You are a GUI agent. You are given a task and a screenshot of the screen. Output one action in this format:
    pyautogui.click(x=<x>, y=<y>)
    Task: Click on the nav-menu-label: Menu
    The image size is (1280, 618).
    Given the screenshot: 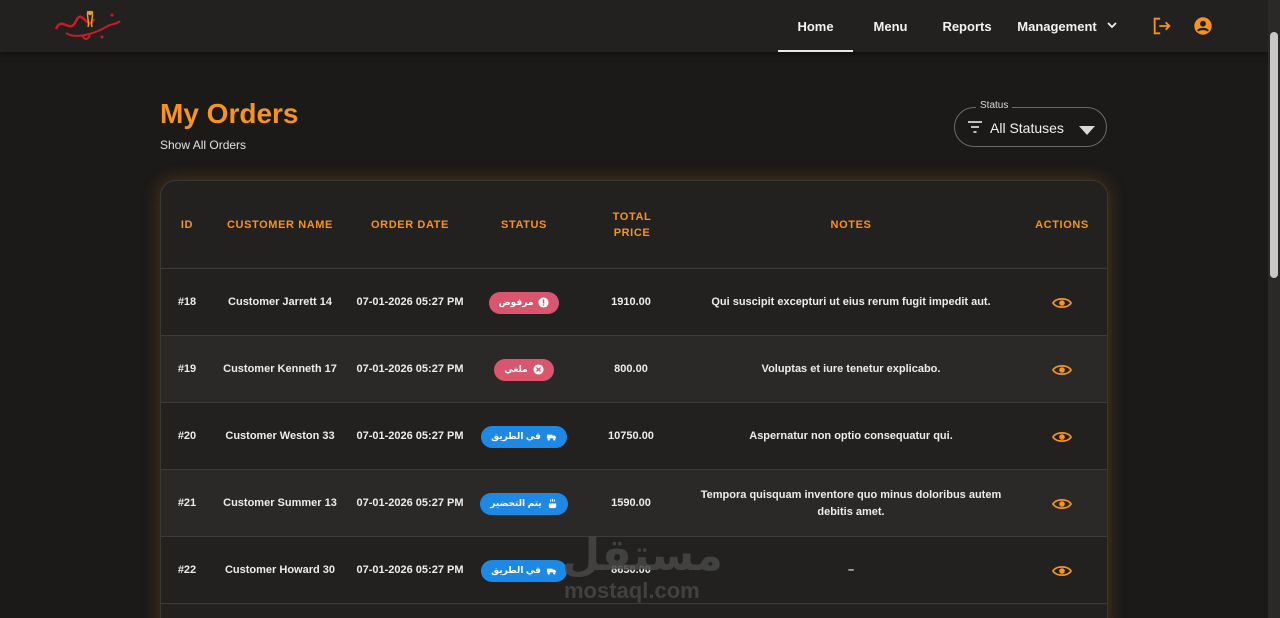 What is the action you would take?
    pyautogui.click(x=890, y=26)
    